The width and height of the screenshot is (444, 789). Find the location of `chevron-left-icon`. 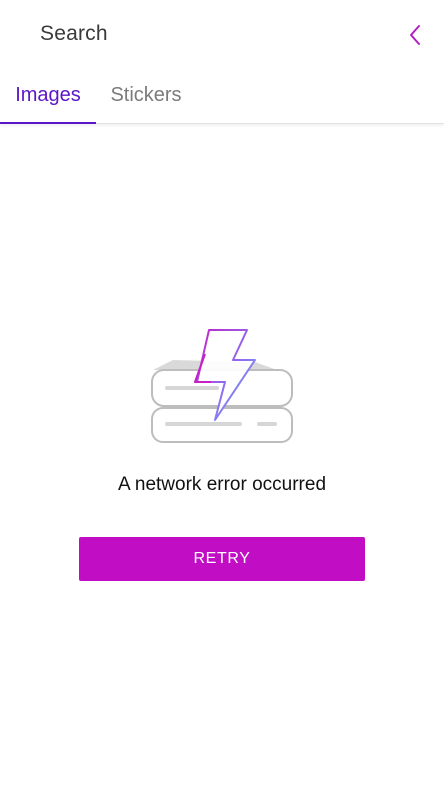

chevron-left-icon is located at coordinates (415, 35).